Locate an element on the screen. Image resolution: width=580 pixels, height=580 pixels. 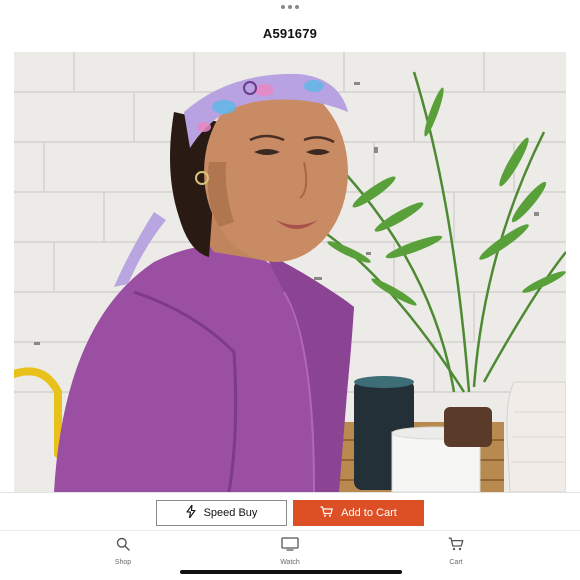
lightning-icon is located at coordinates (191, 512).